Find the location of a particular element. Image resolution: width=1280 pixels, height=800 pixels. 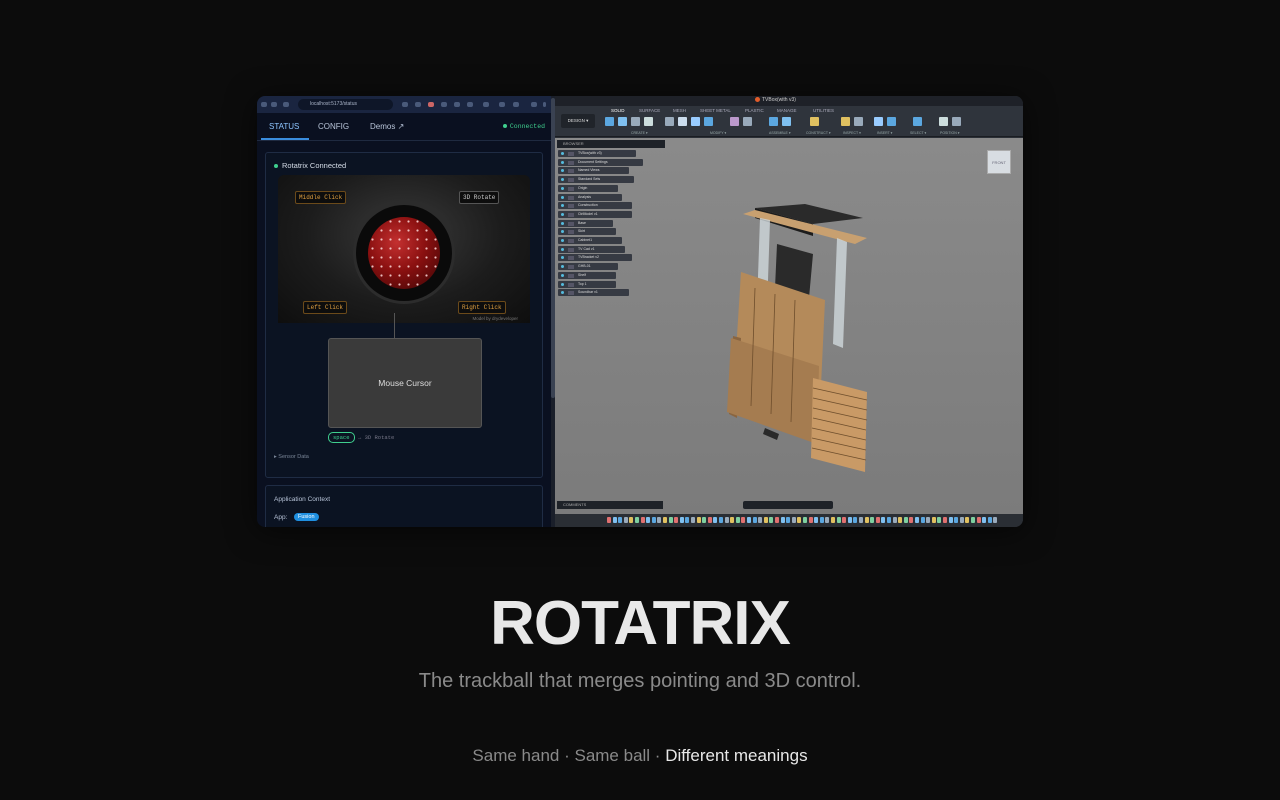

tool-group-label: INSERT ▾ is located at coordinates (884, 133).